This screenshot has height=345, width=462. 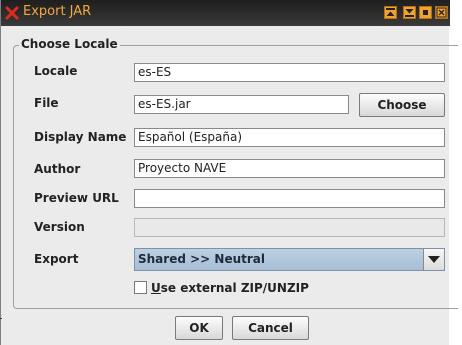 I want to click on export-selected-value: Shared >> Neutral, so click(x=201, y=259).